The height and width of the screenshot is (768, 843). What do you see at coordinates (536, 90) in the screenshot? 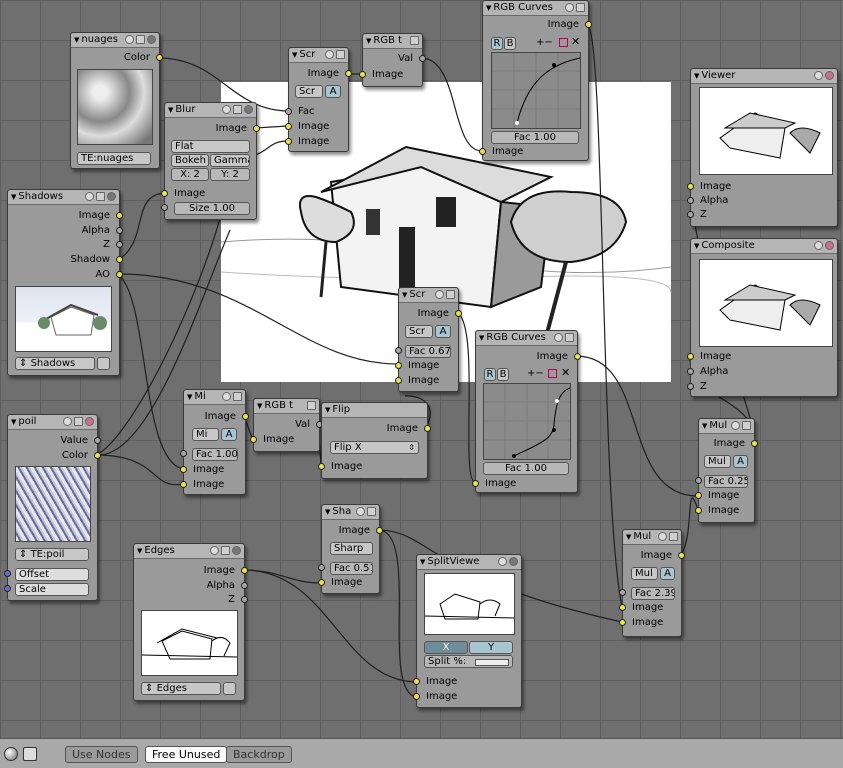
I see `curve-editor` at bounding box center [536, 90].